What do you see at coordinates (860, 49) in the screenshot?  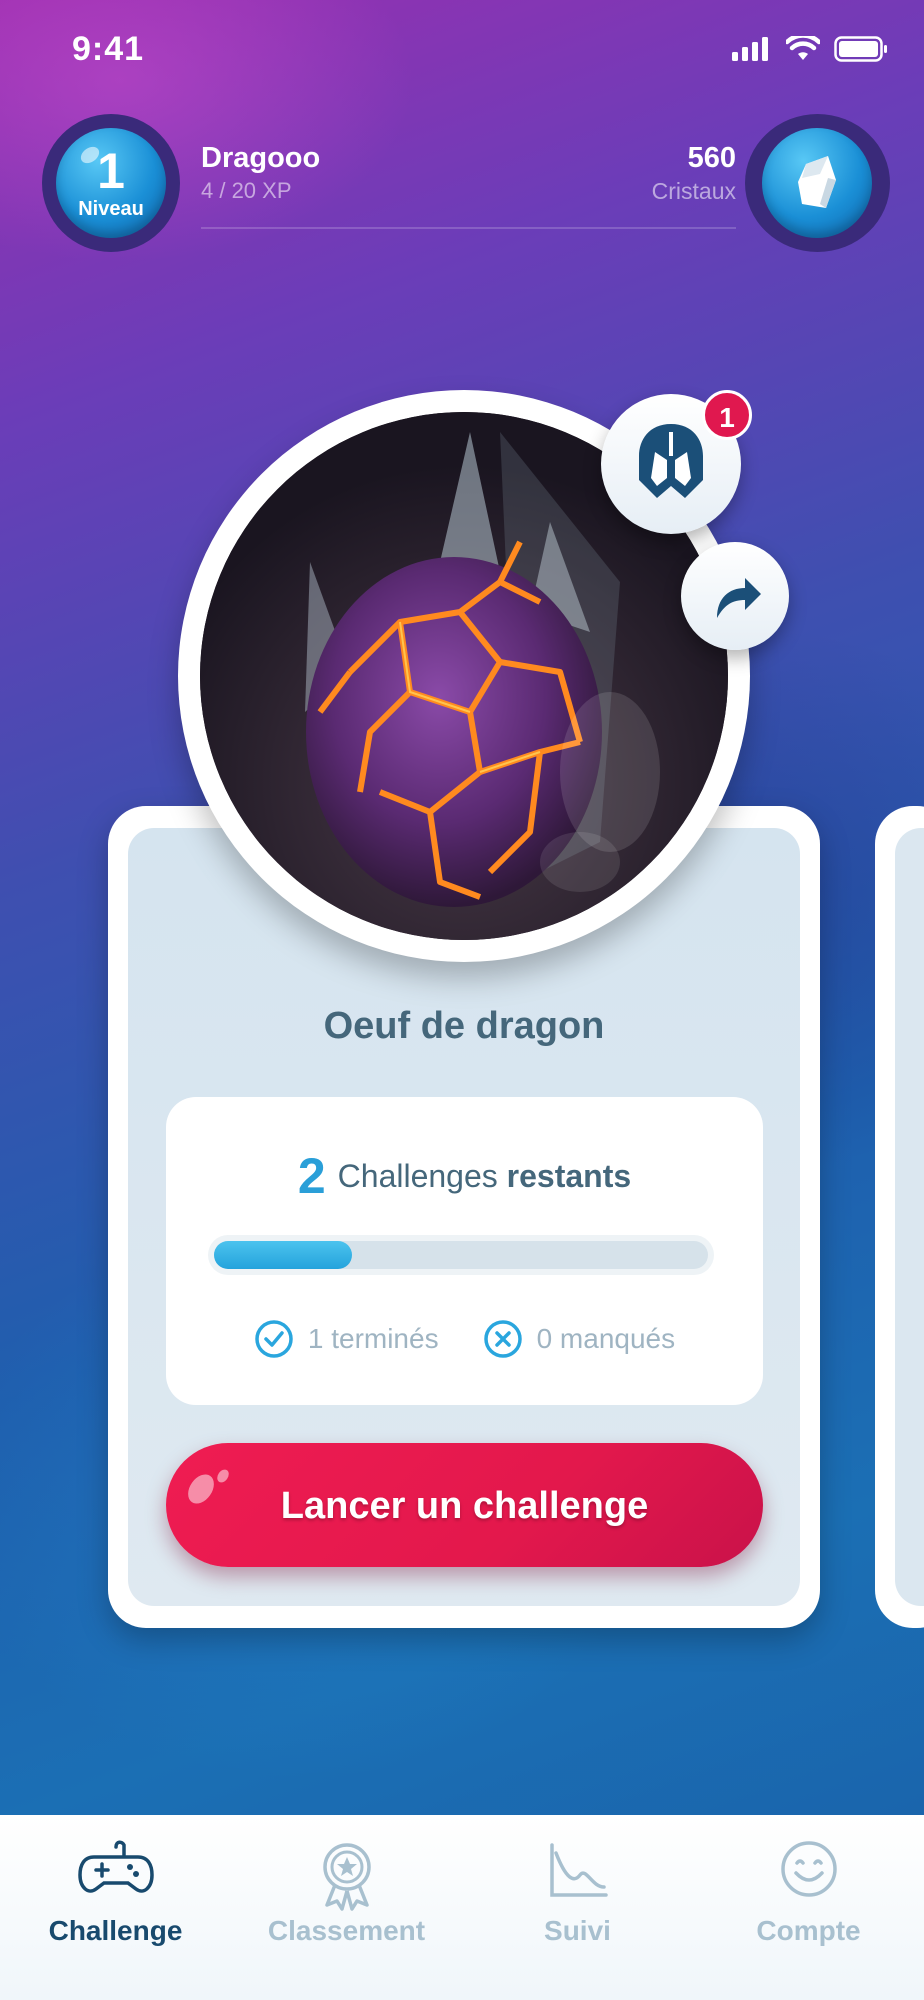 I see `battery-icon` at bounding box center [860, 49].